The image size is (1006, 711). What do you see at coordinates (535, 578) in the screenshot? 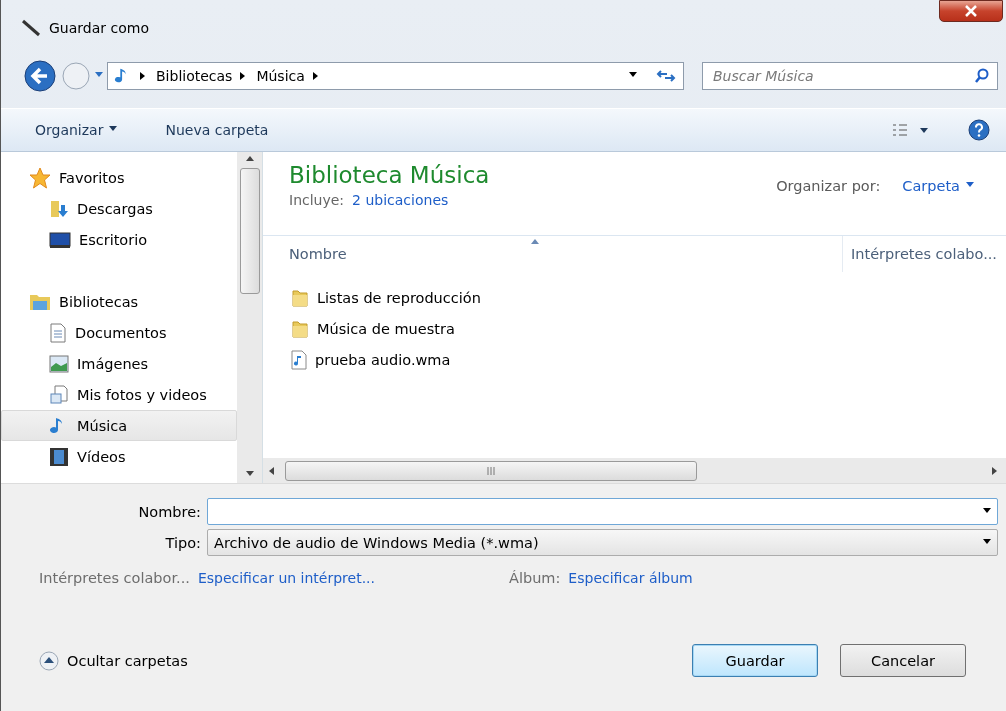
I see `metadata-label: Álbum:` at bounding box center [535, 578].